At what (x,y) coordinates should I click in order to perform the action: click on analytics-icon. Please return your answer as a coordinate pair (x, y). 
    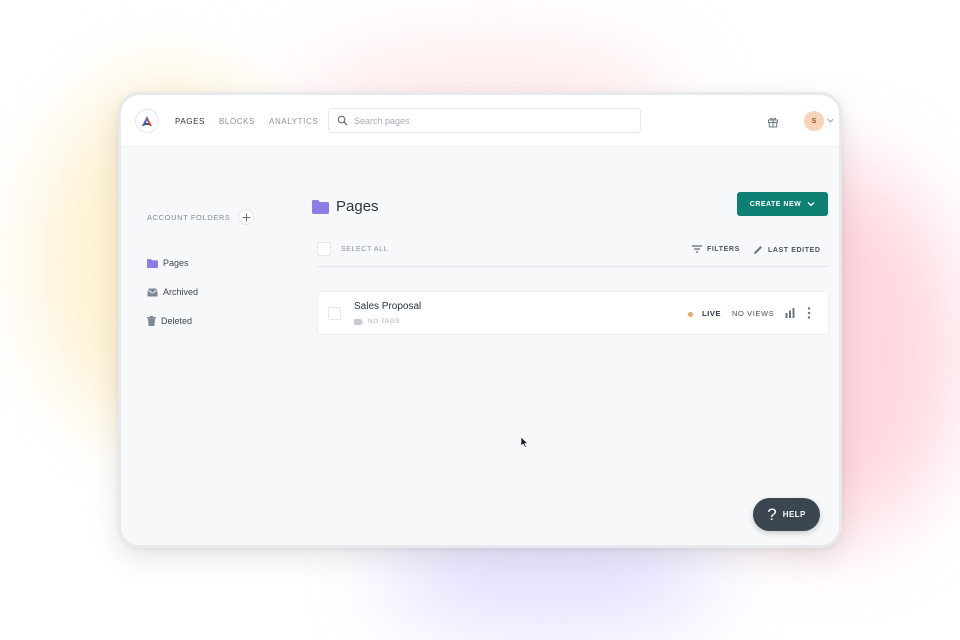
    Looking at the image, I should click on (790, 313).